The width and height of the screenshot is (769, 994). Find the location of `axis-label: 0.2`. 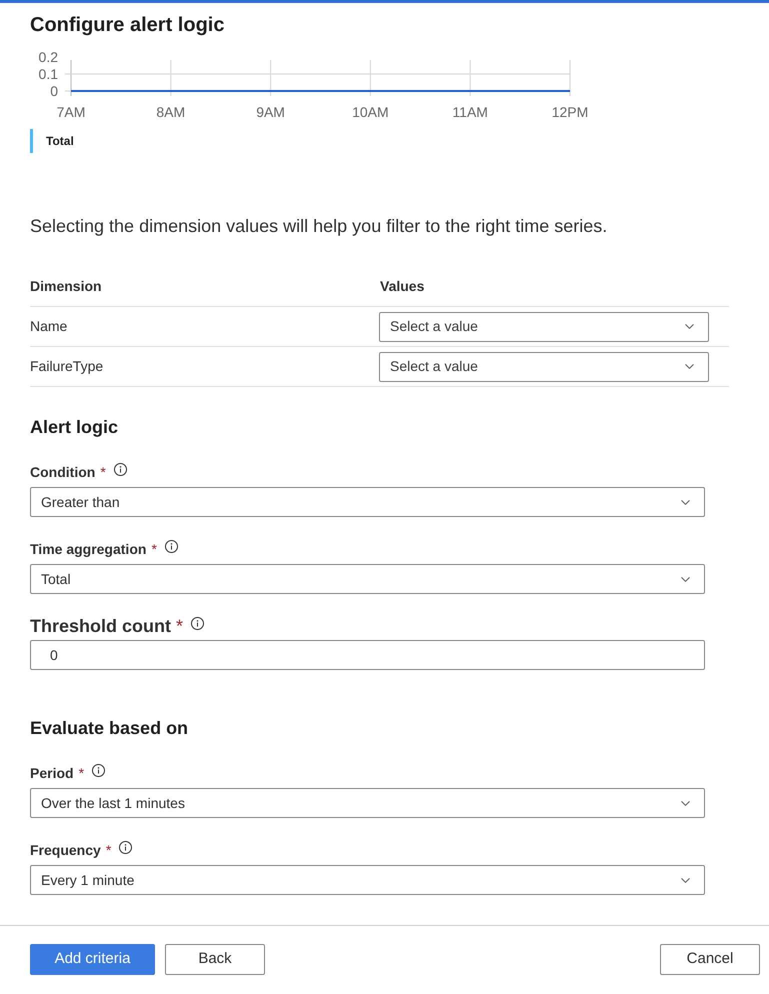

axis-label: 0.2 is located at coordinates (48, 57).